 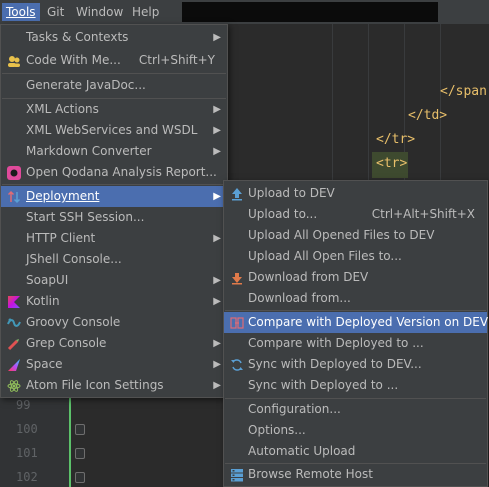 I want to click on menu-item-code-with-me: Code With Me... Ctrl+Shift+Y, so click(x=114, y=60).